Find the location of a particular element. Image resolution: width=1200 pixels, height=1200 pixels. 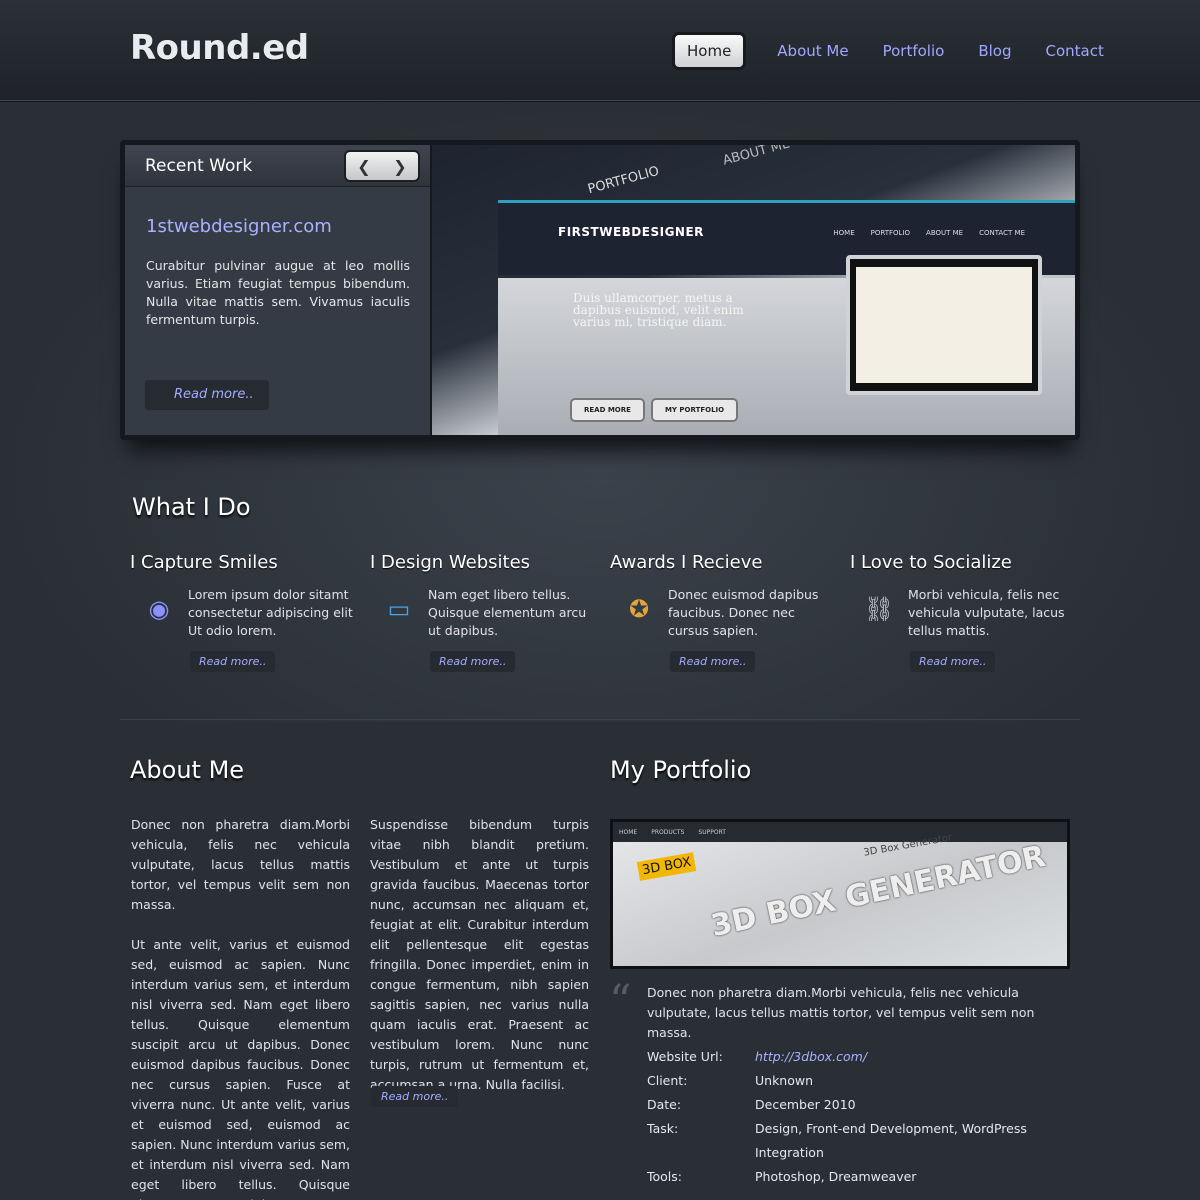

preview-my-portfolio: MY PORTFOLIO is located at coordinates (694, 410).